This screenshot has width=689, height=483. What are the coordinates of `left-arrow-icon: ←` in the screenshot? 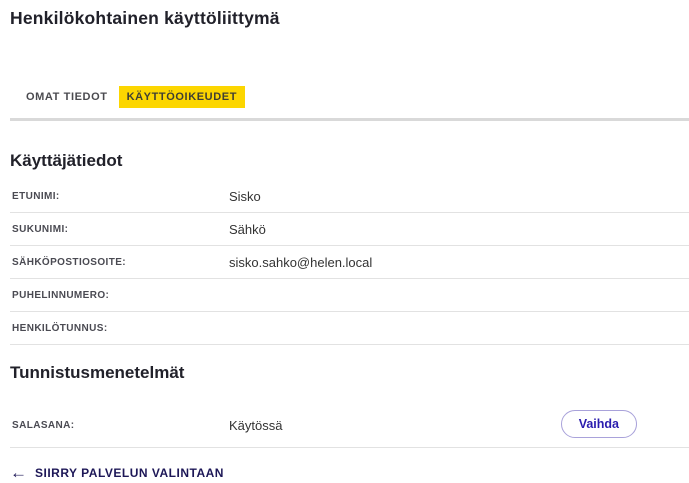 It's located at (18, 472).